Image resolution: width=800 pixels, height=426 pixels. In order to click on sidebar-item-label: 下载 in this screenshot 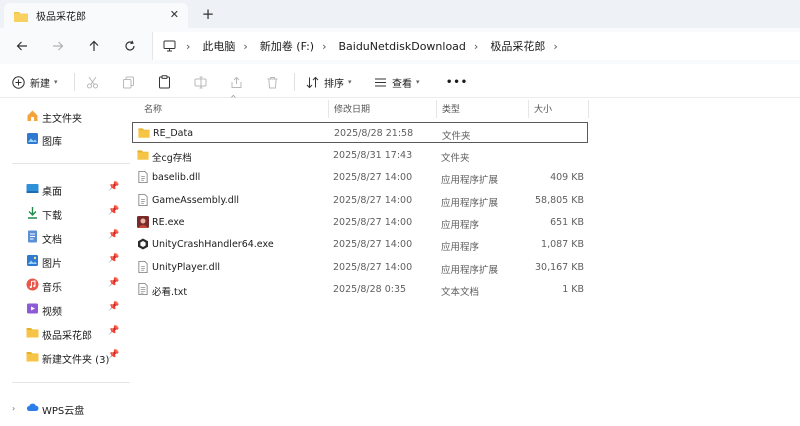, I will do `click(52, 216)`.